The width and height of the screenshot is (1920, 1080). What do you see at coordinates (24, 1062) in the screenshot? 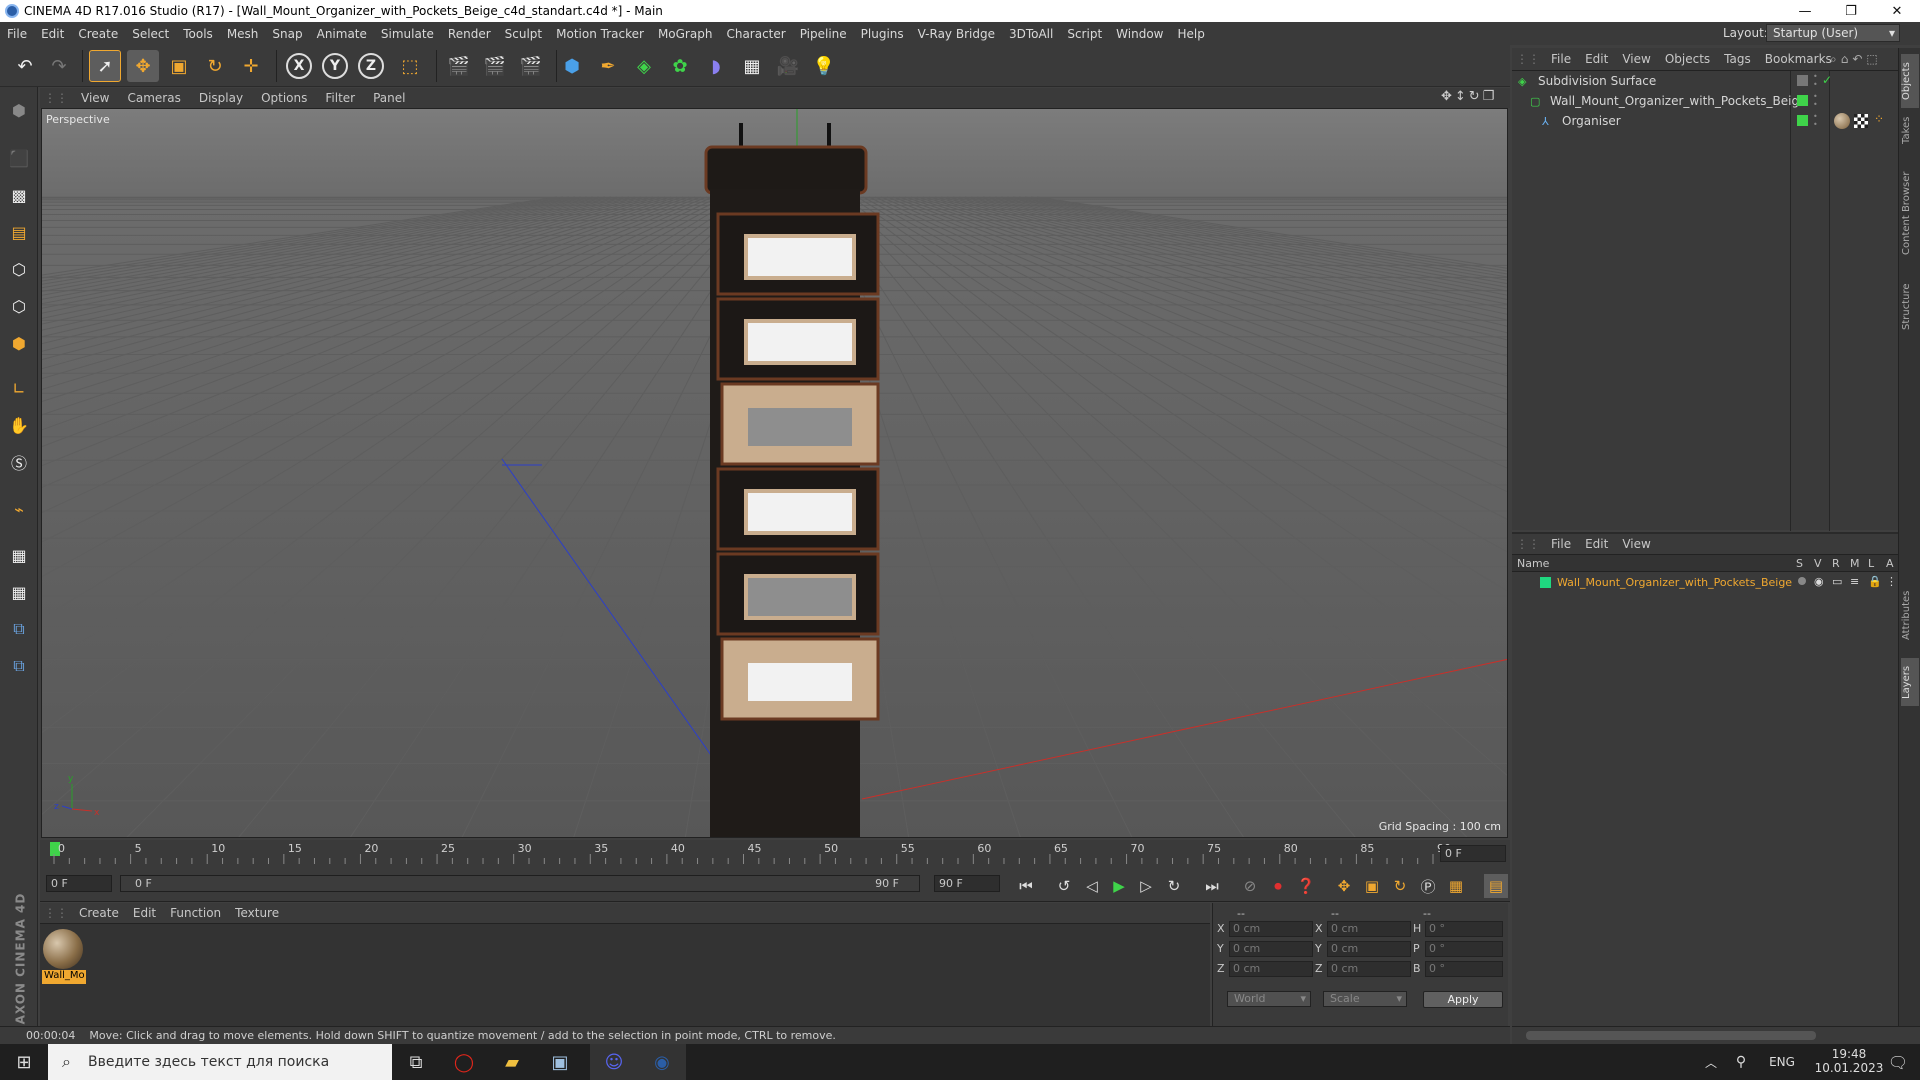
I see `start-button: ⊞` at bounding box center [24, 1062].